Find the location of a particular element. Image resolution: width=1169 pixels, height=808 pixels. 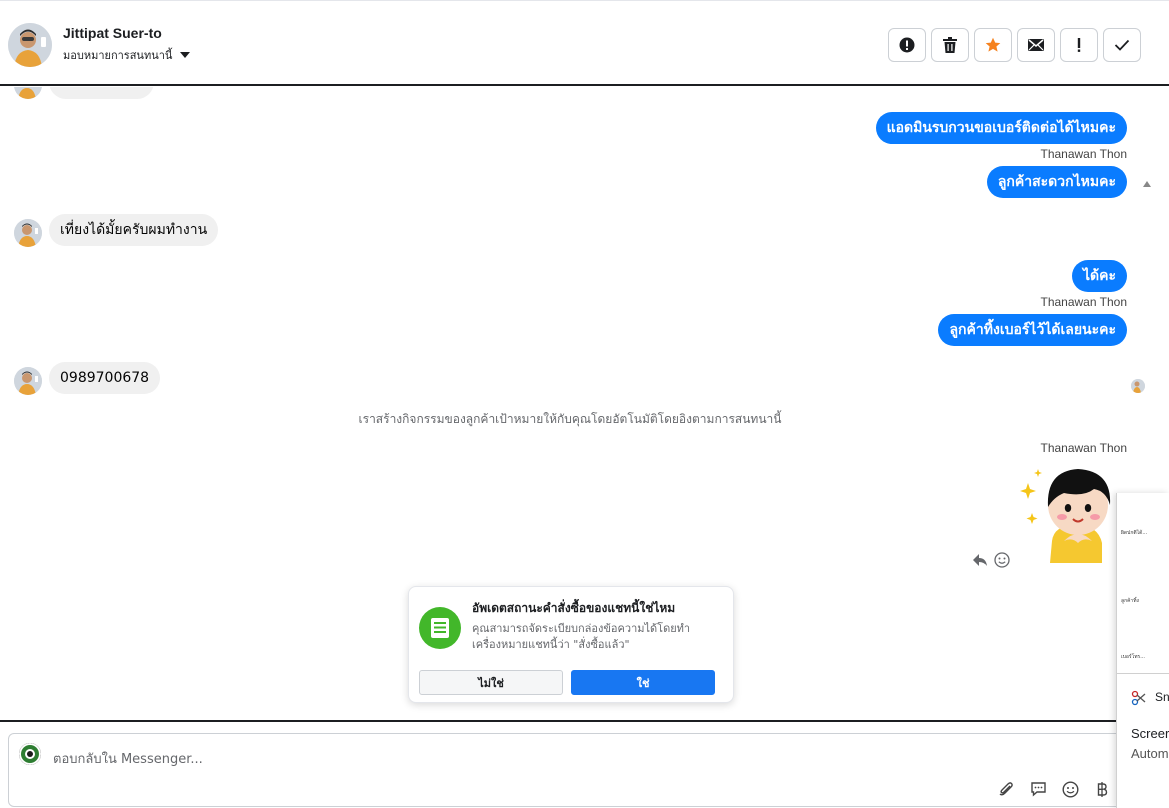

important-button is located at coordinates (1079, 45).